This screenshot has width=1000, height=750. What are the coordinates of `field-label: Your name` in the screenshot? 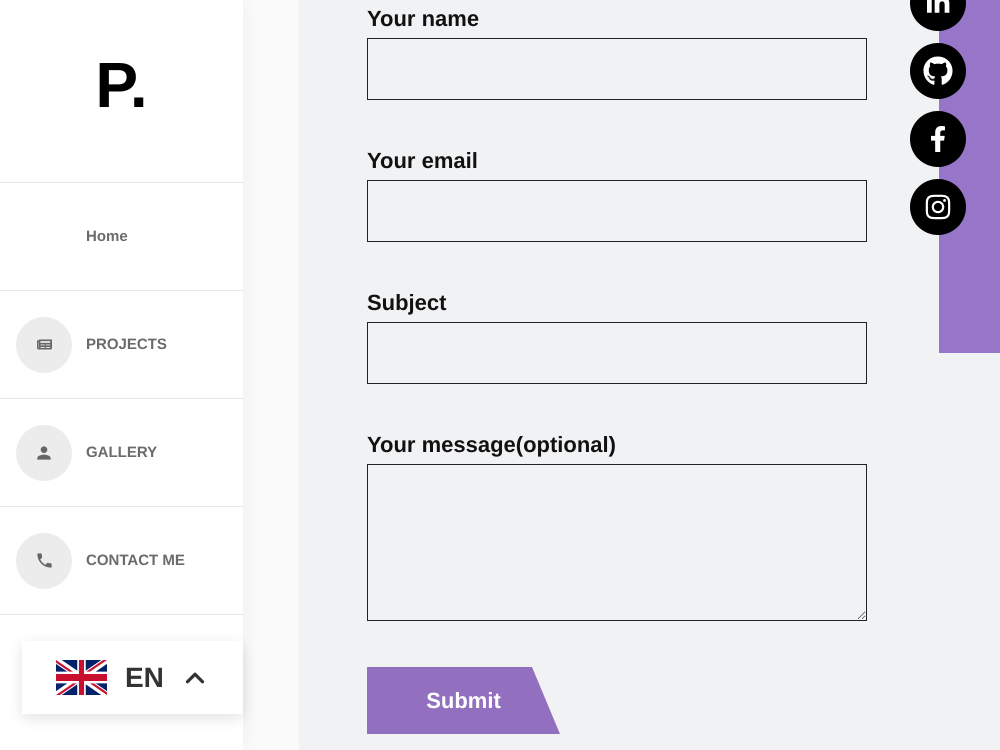 It's located at (423, 19).